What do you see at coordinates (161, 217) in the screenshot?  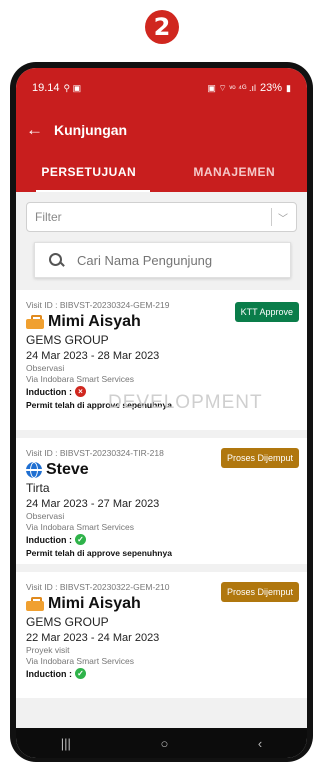 I see `filter-dropdown: Filter ﹀` at bounding box center [161, 217].